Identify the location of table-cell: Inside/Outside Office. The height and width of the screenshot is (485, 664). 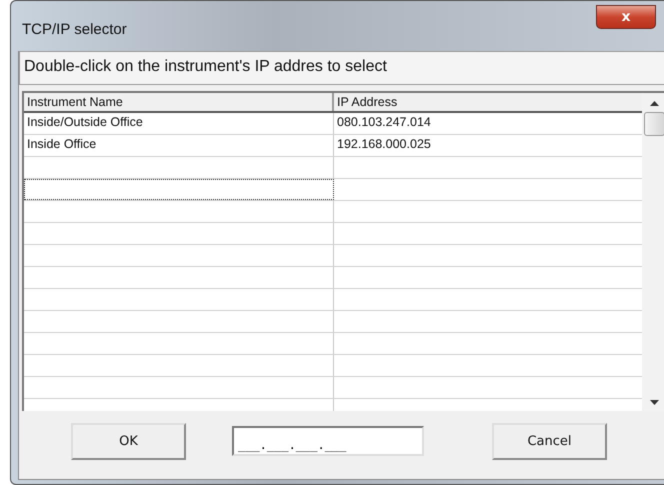
(179, 123).